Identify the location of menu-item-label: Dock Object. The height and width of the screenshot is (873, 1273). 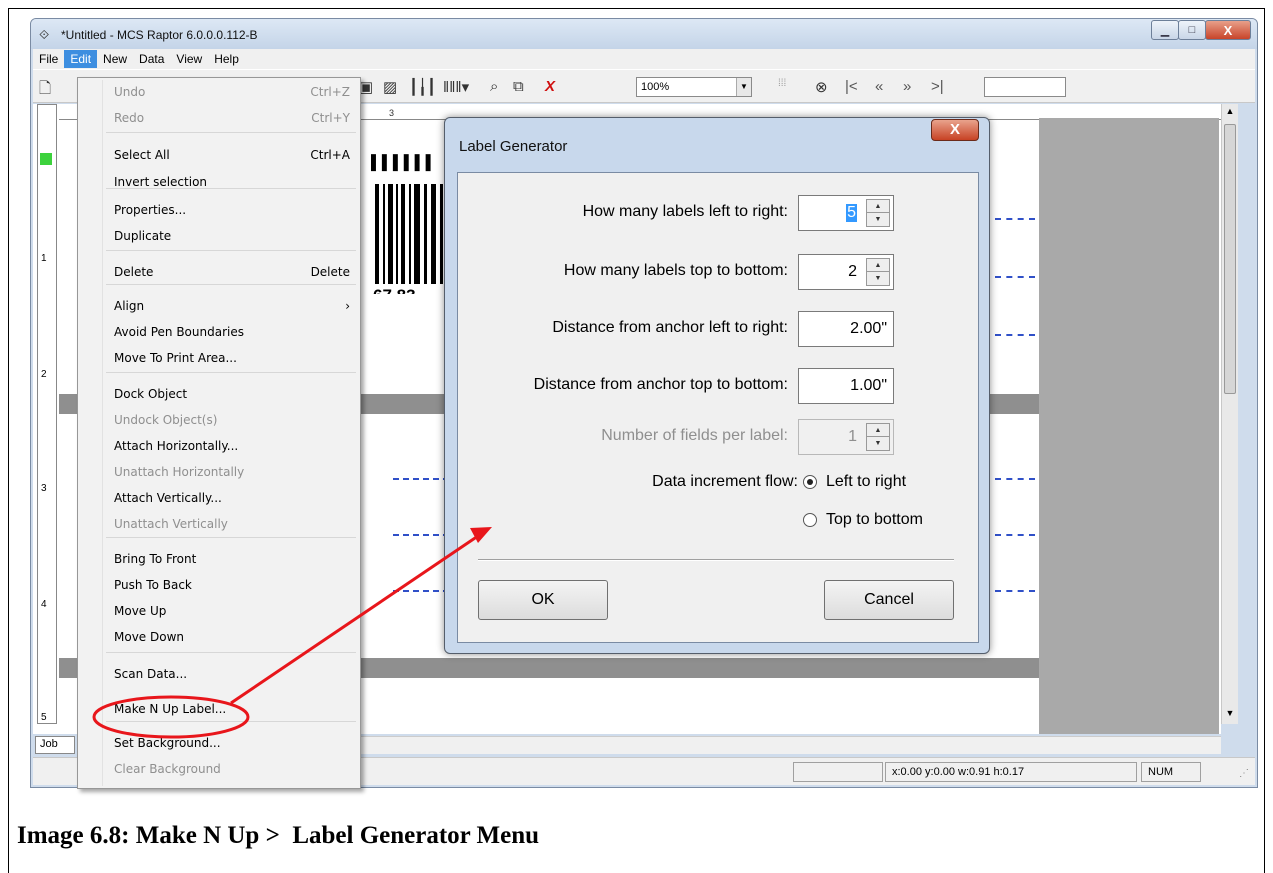
(151, 394).